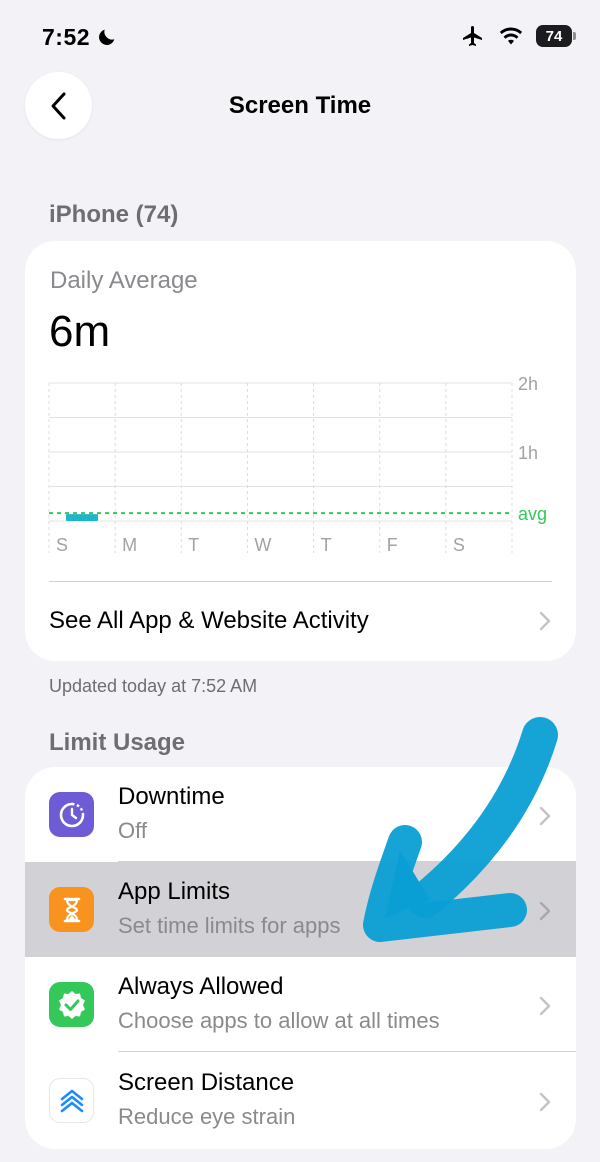 The height and width of the screenshot is (1162, 600). What do you see at coordinates (300, 909) in the screenshot?
I see `app-limits-row: App Limits Set time limits for apps` at bounding box center [300, 909].